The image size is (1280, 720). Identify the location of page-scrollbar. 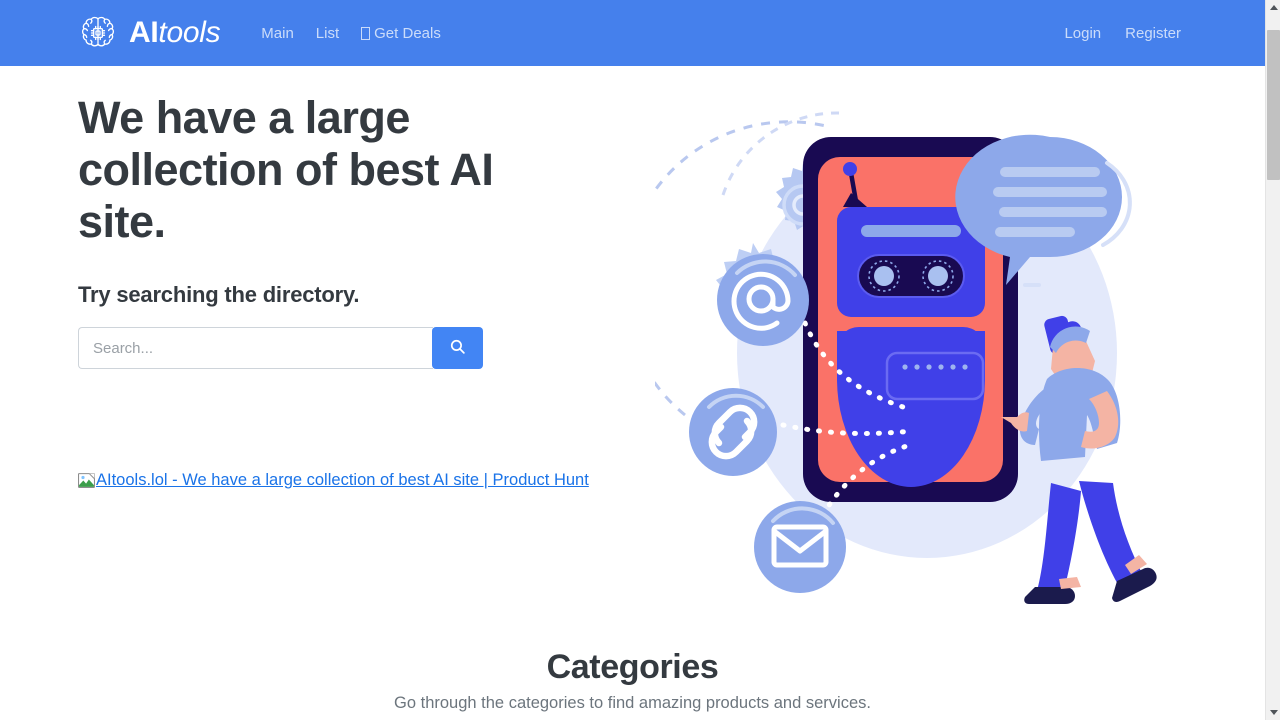
(1272, 360).